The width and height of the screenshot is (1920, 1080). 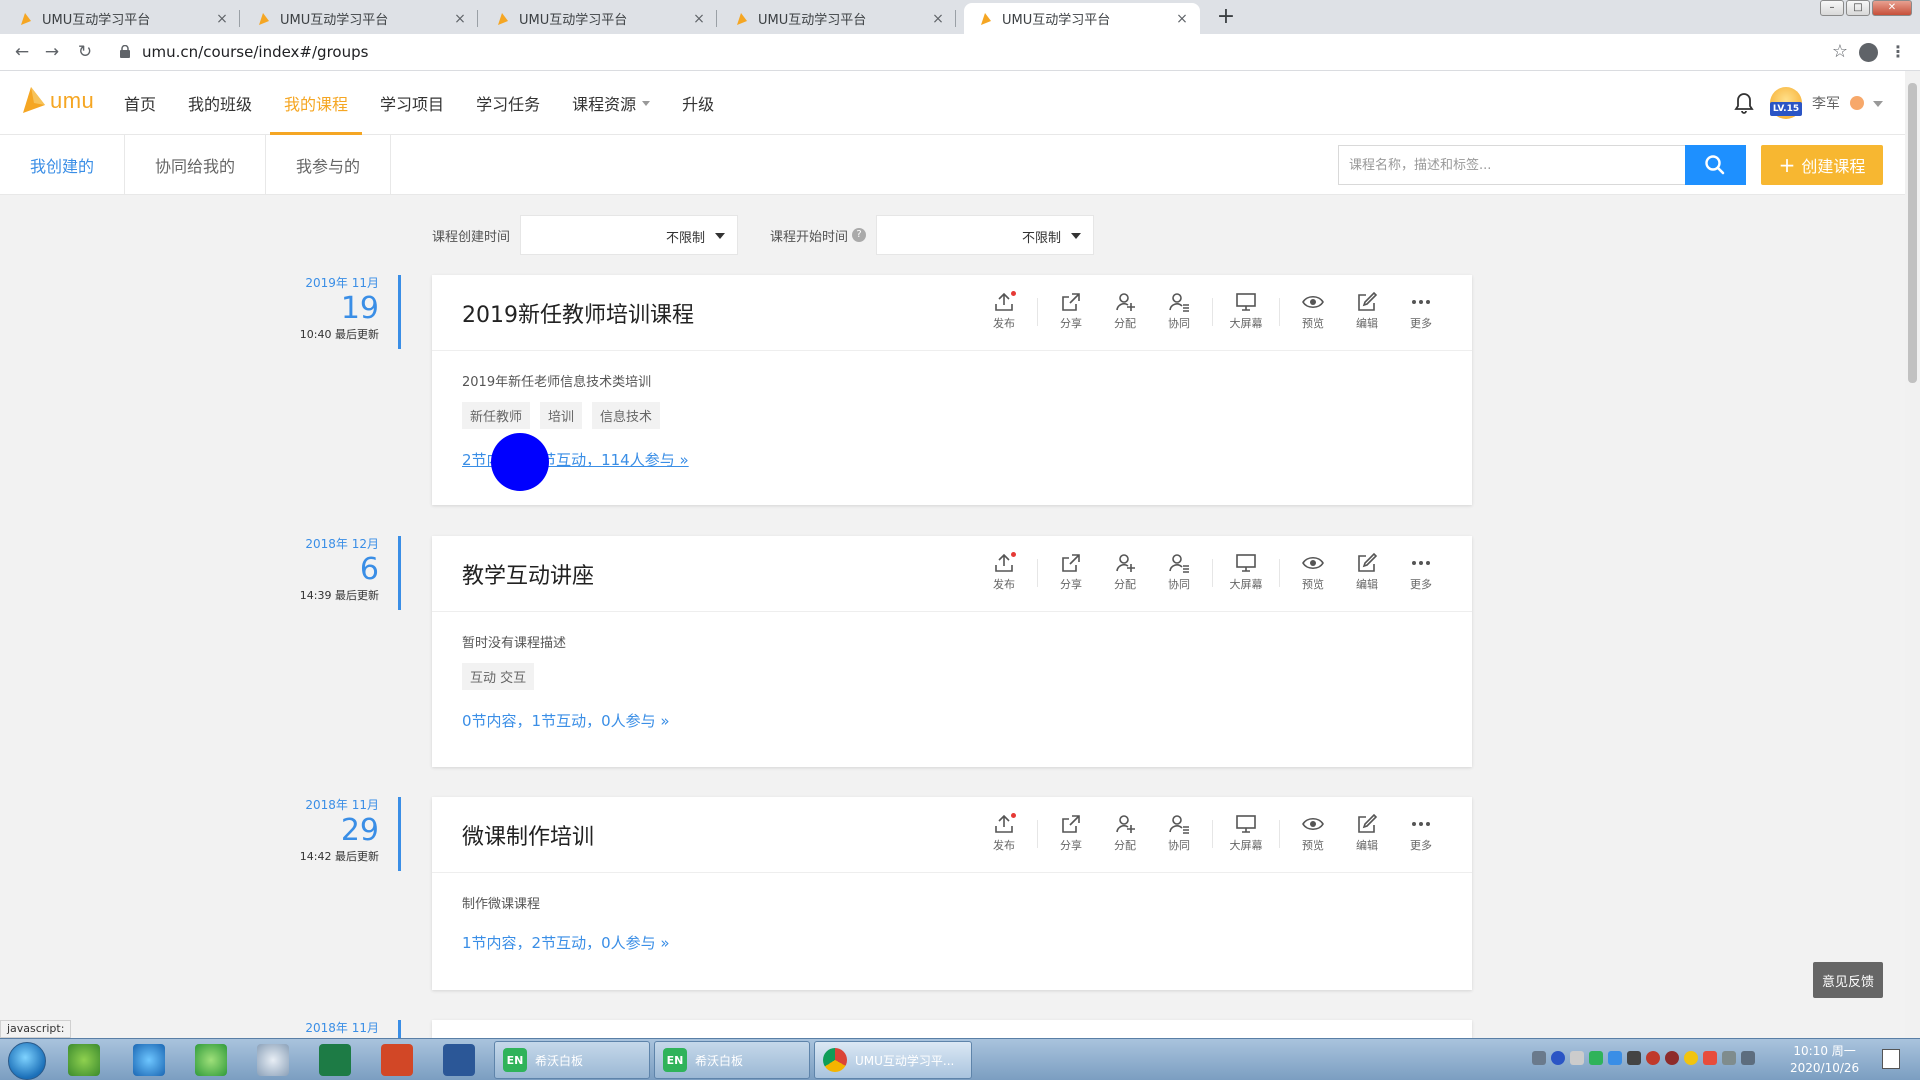 What do you see at coordinates (508, 103) in the screenshot?
I see `nav-learning-tasks: 学习任务` at bounding box center [508, 103].